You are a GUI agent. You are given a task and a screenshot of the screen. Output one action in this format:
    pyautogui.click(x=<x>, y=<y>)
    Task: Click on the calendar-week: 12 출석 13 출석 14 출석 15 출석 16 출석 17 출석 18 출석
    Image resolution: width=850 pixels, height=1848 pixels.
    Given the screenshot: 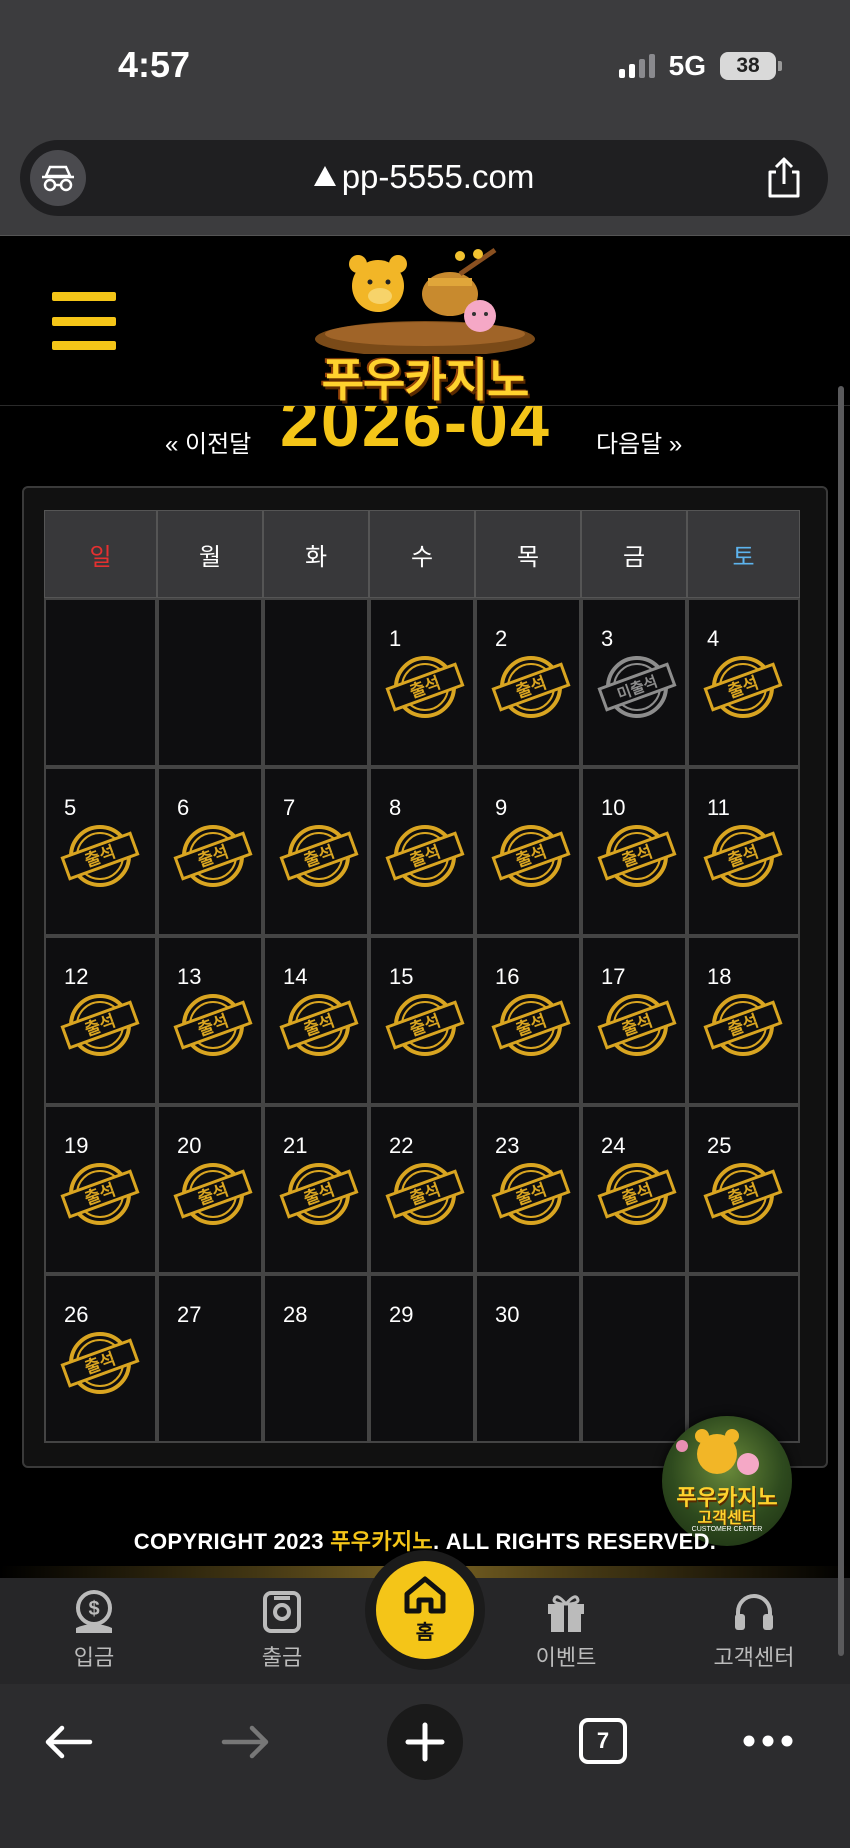 What is the action you would take?
    pyautogui.click(x=425, y=1020)
    